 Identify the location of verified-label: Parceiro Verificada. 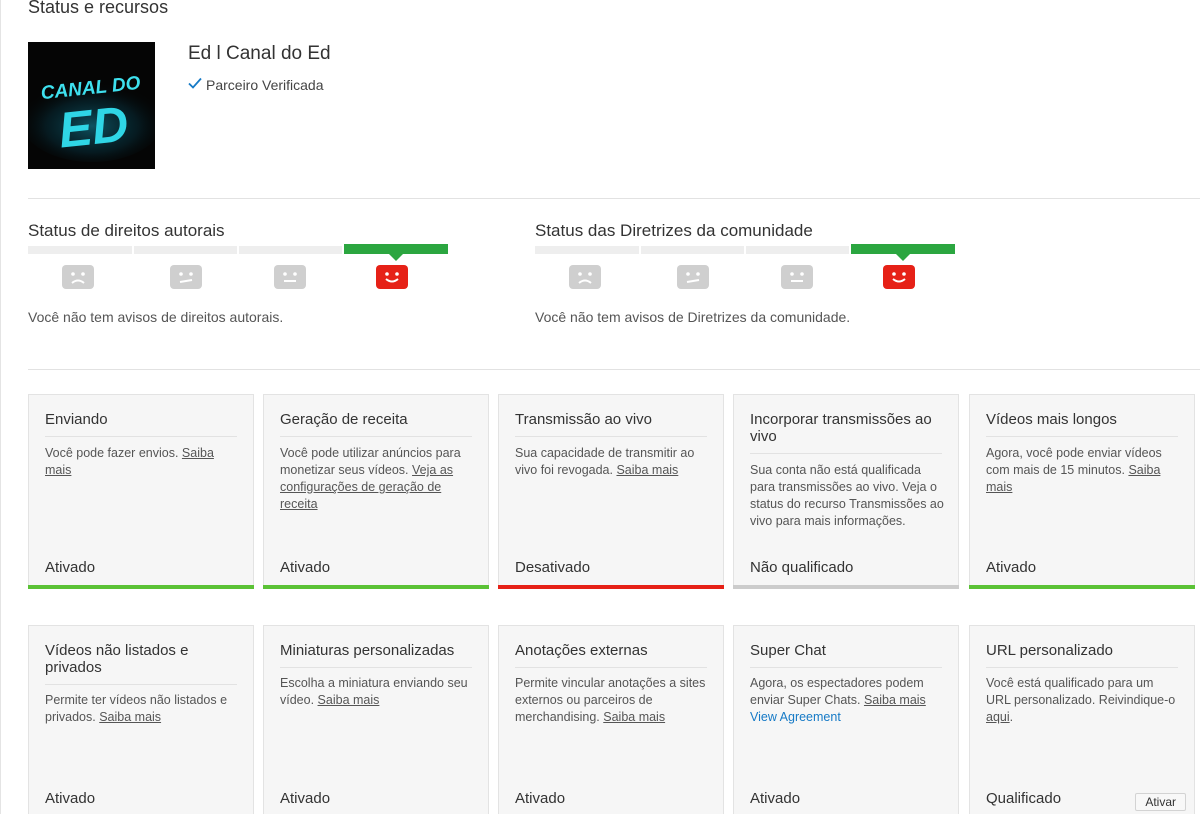
(265, 84).